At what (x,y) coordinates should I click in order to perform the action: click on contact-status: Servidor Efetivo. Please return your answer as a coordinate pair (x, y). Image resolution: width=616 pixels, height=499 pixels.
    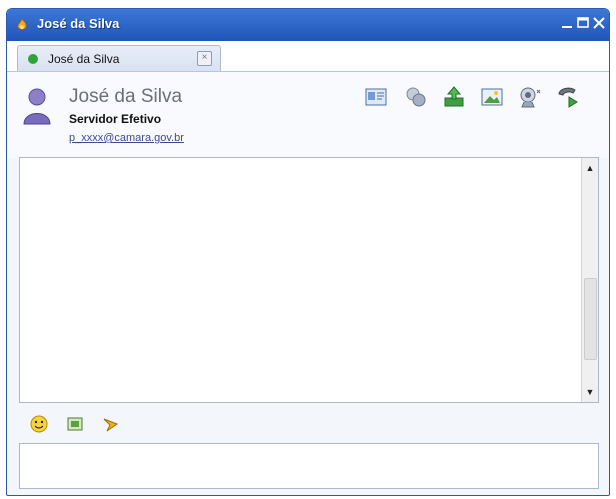
    Looking at the image, I should click on (115, 119).